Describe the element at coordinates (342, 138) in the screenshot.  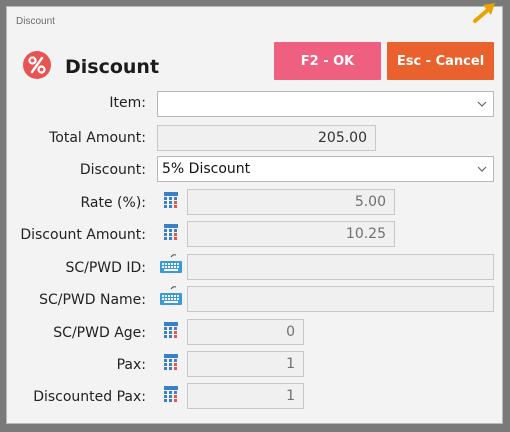
I see `total-amount-value: 205.00` at that location.